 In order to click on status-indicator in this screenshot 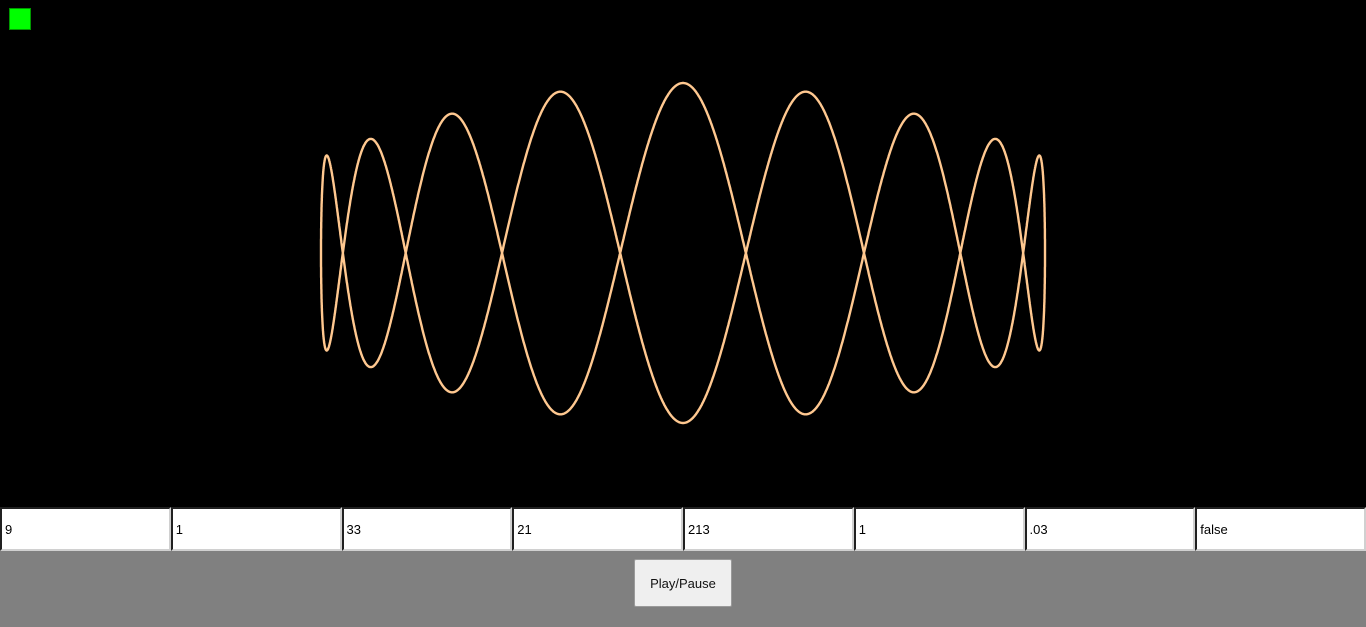, I will do `click(20, 19)`.